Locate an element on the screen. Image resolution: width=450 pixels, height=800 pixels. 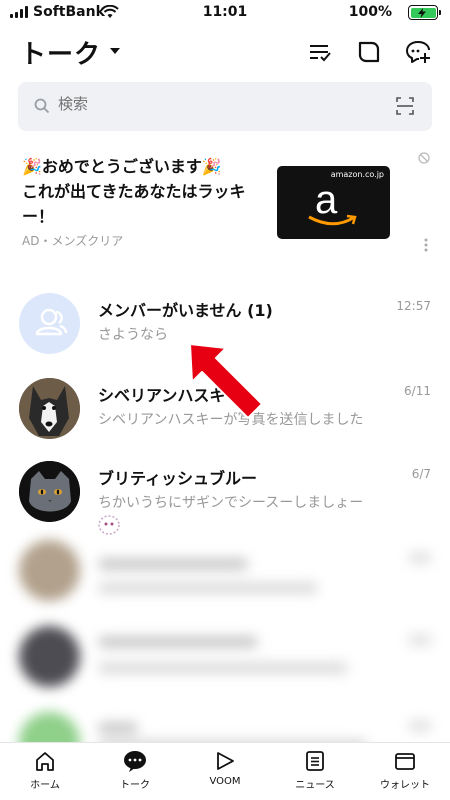
tab-talk-label: トーク is located at coordinates (135, 785).